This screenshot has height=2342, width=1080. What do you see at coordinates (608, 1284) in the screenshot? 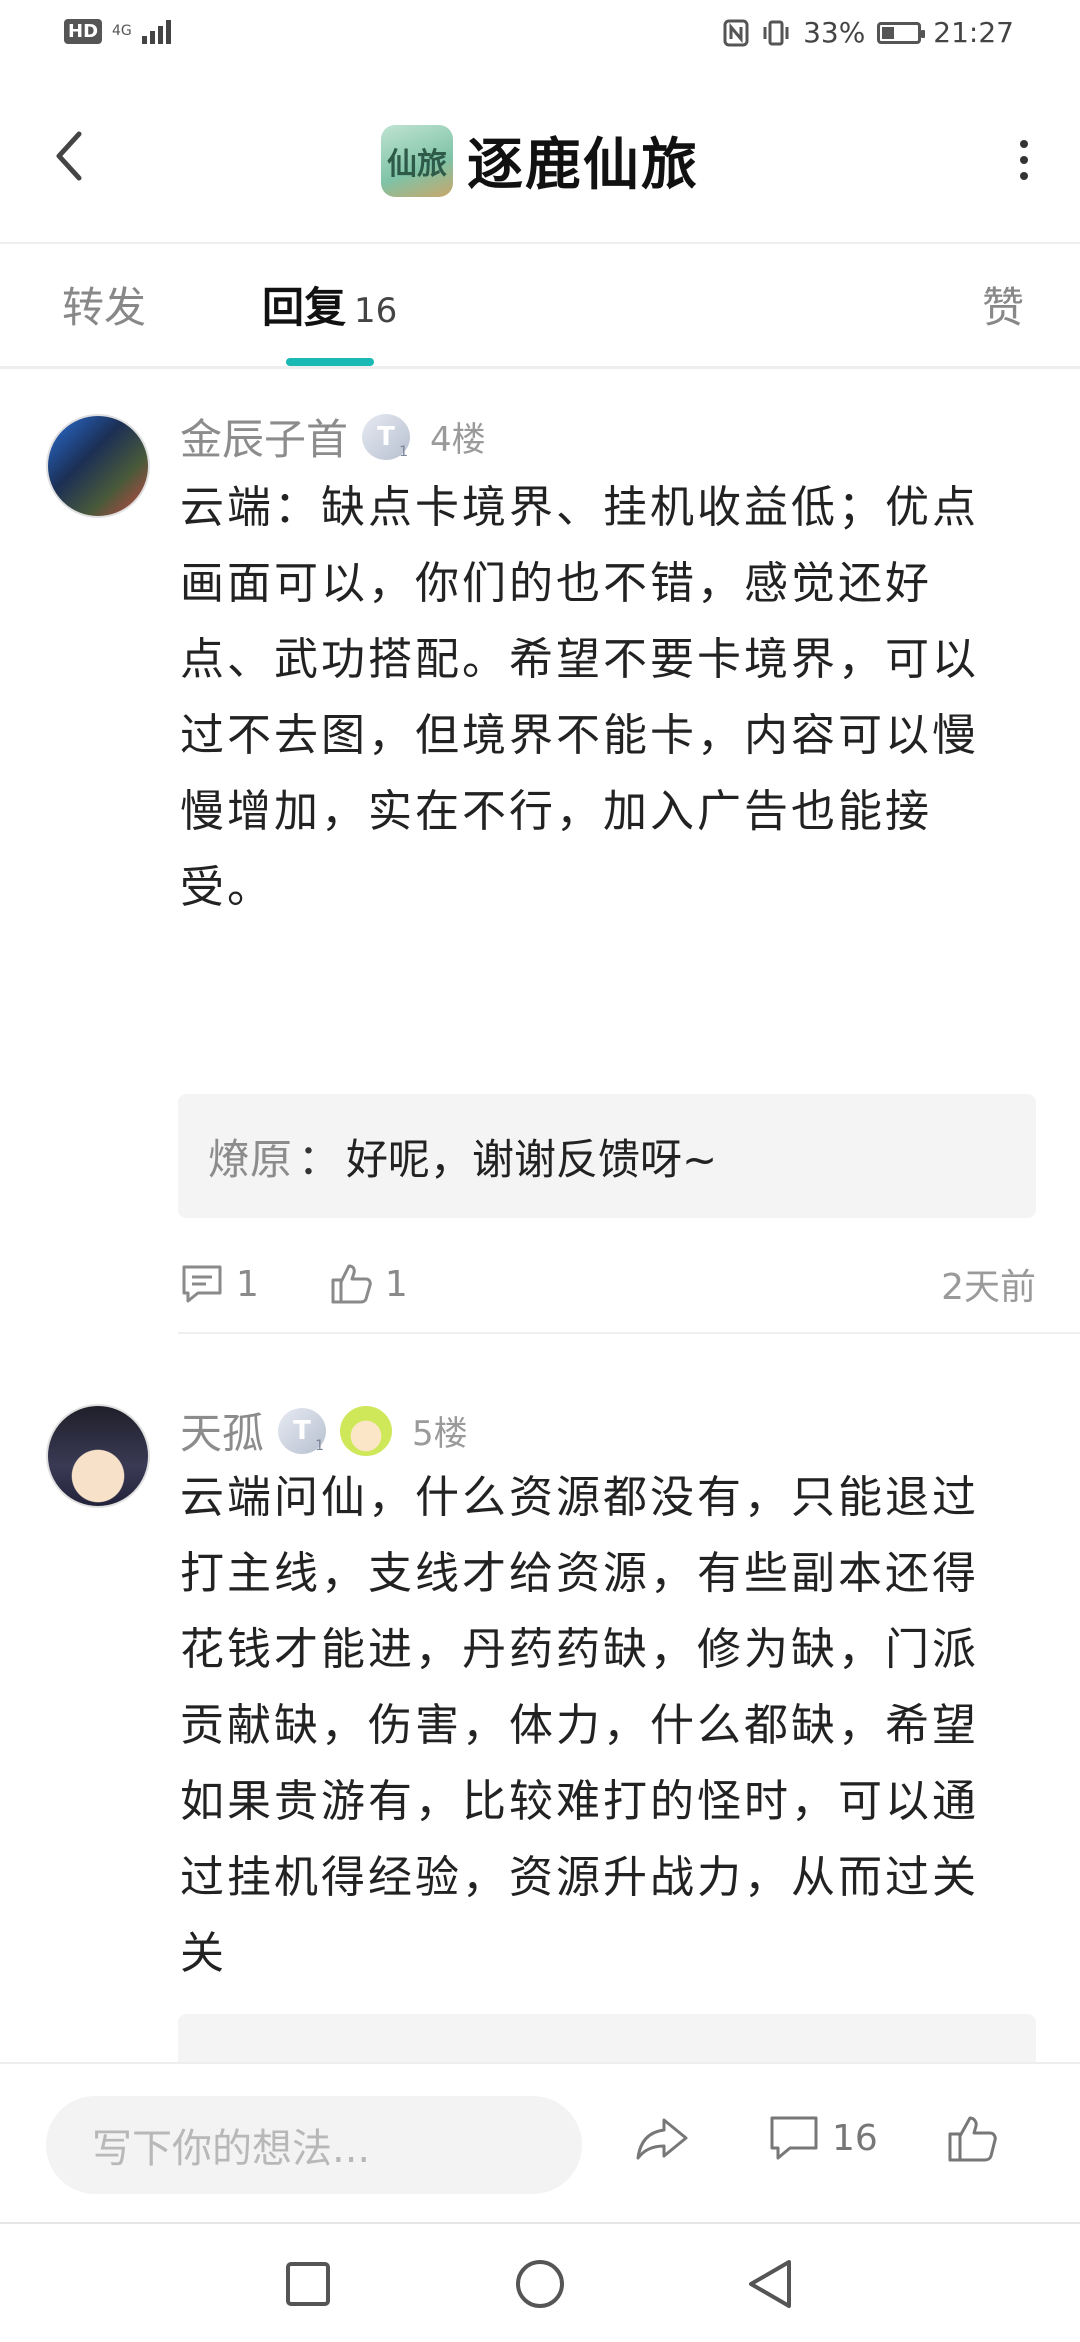
I see `comment-actions: 1 1 2天前` at bounding box center [608, 1284].